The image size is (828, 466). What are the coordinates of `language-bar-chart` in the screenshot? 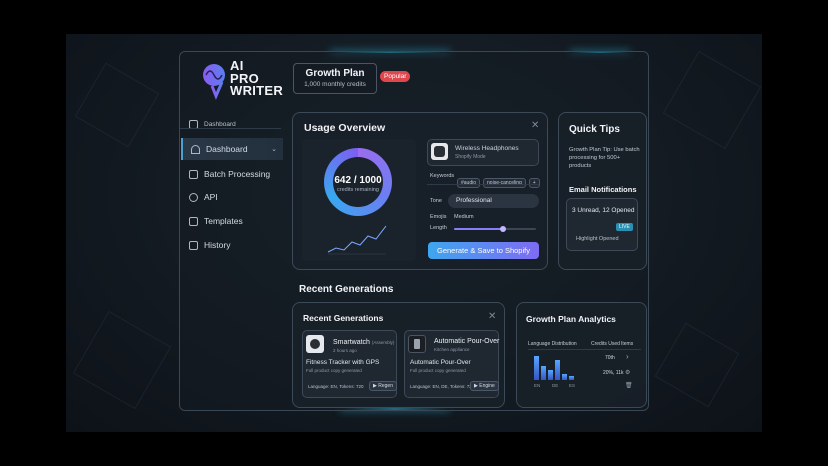 It's located at (555, 366).